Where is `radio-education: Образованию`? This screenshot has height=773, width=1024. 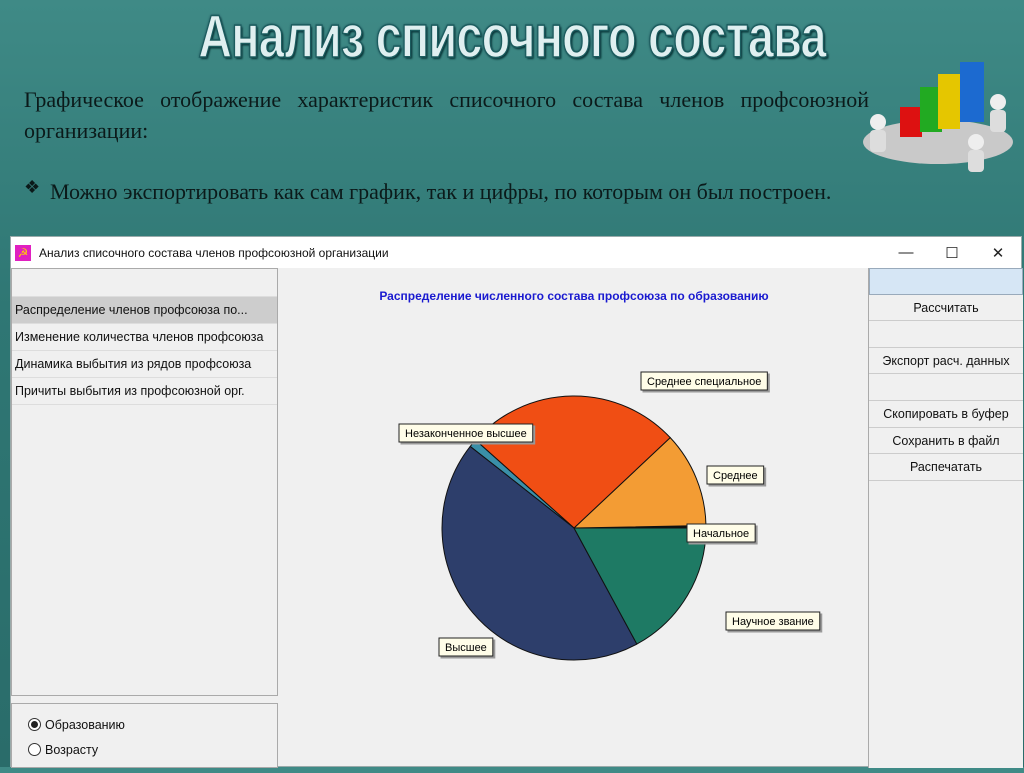
radio-education: Образованию is located at coordinates (152, 724).